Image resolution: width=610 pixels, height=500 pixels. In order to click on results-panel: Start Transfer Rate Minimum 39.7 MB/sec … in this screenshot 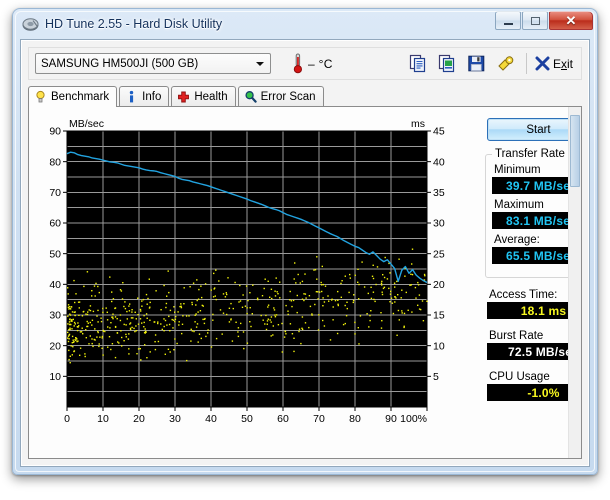, I will do `click(531, 282)`.